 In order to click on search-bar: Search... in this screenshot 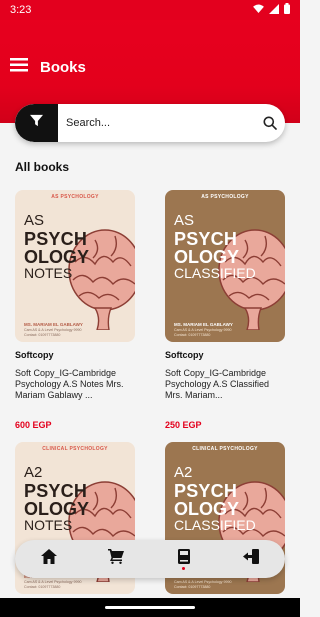, I will do `click(150, 123)`.